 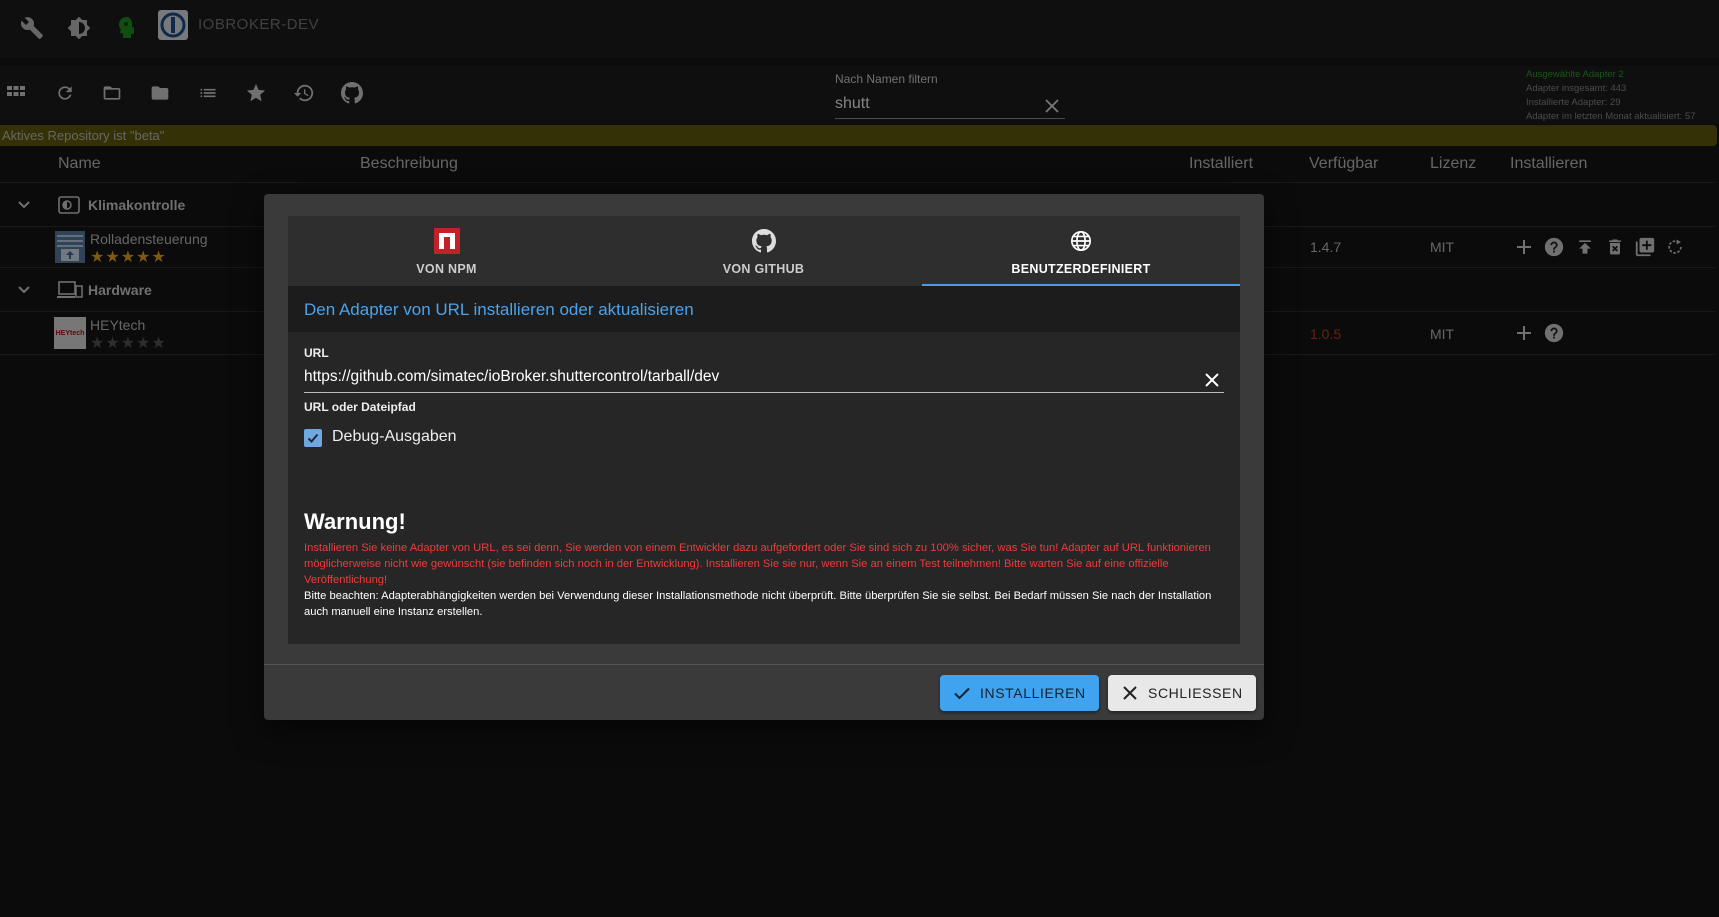 I want to click on tab-custom: BENUTZERDEFINIERT, so click(x=1081, y=251).